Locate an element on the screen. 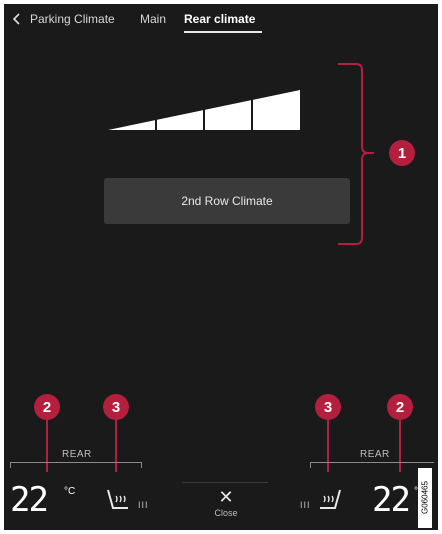 This screenshot has height=534, width=442. callout-1: 1 is located at coordinates (402, 153).